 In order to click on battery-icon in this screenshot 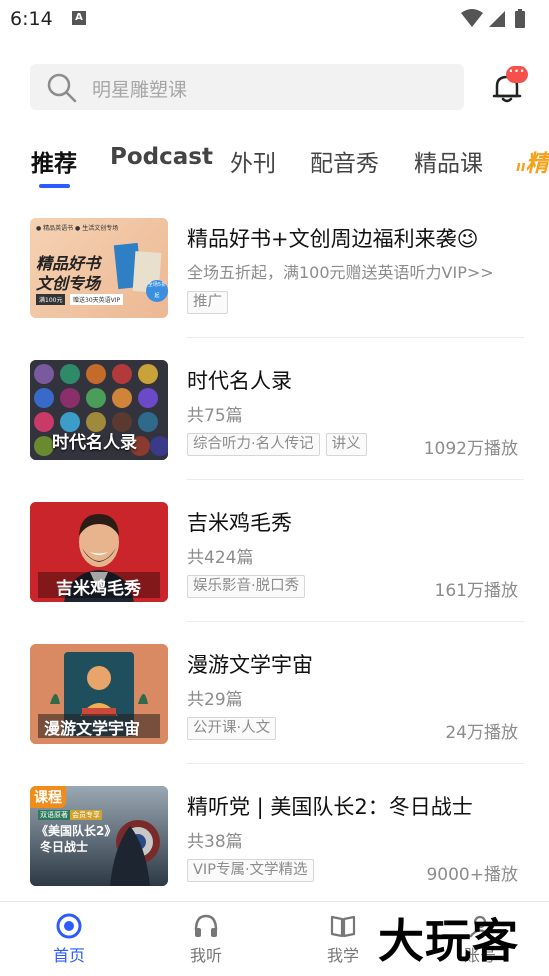, I will do `click(520, 19)`.